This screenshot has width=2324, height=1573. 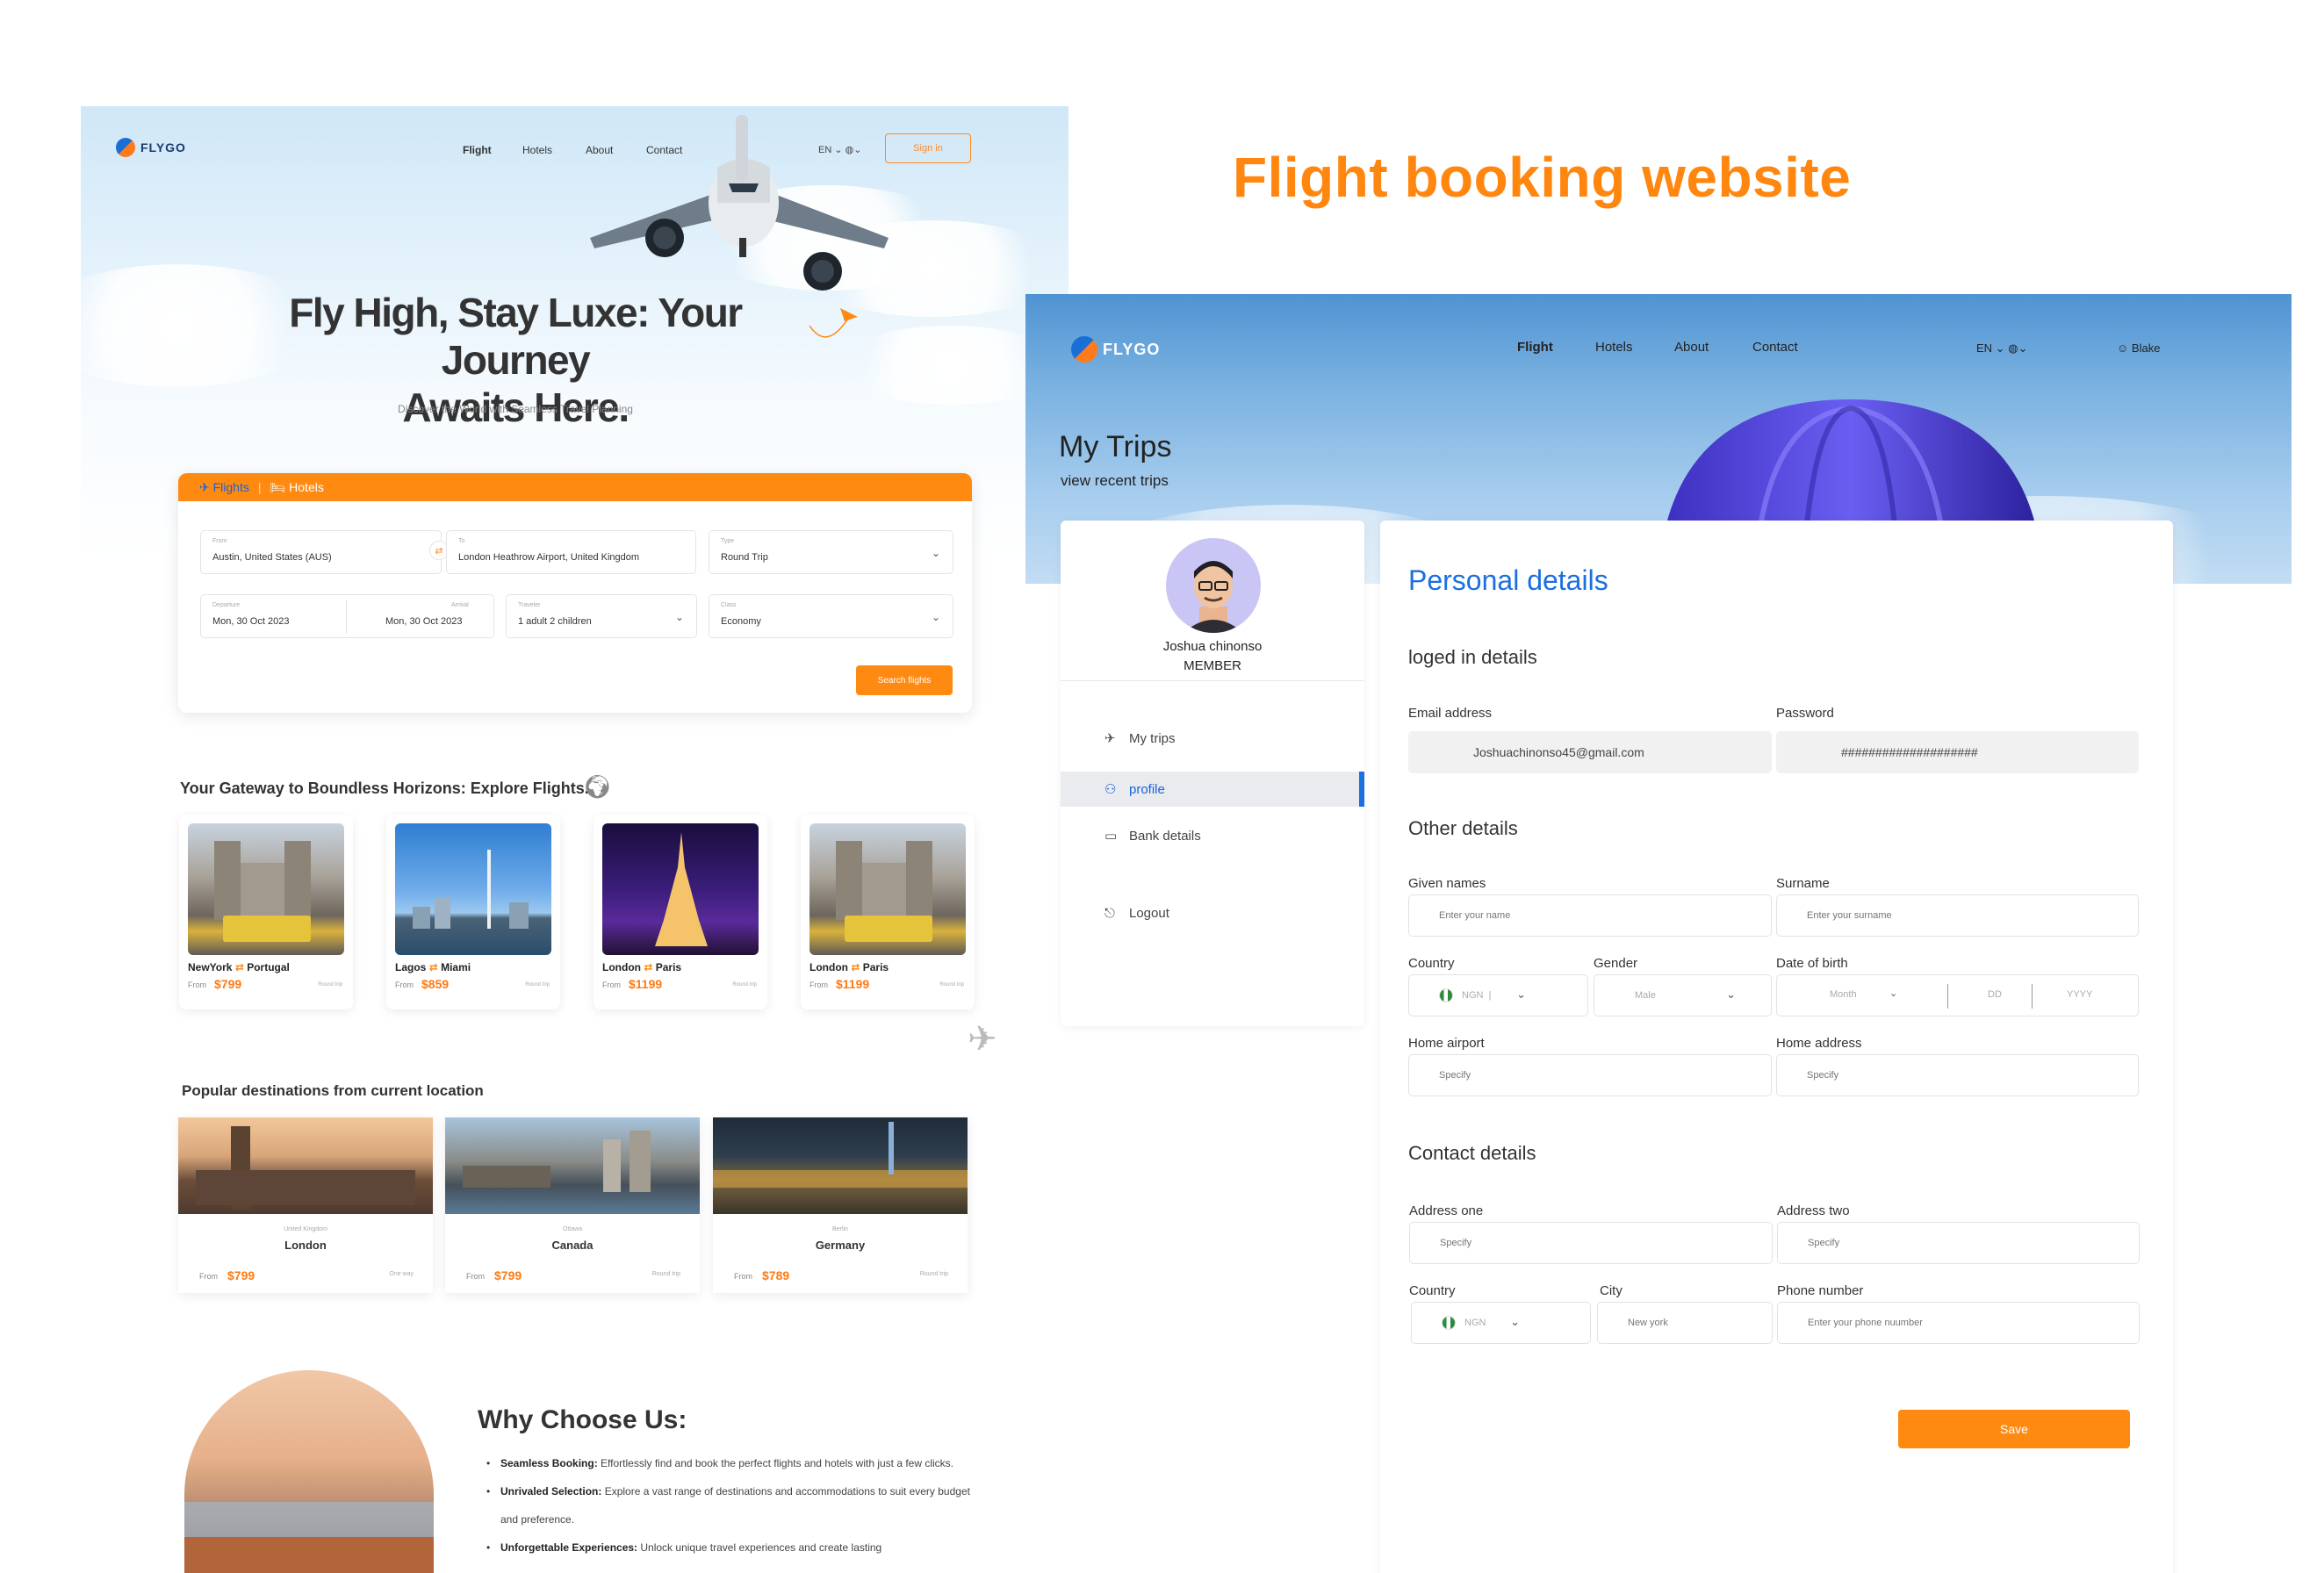 I want to click on save-button: Save, so click(x=2014, y=1429).